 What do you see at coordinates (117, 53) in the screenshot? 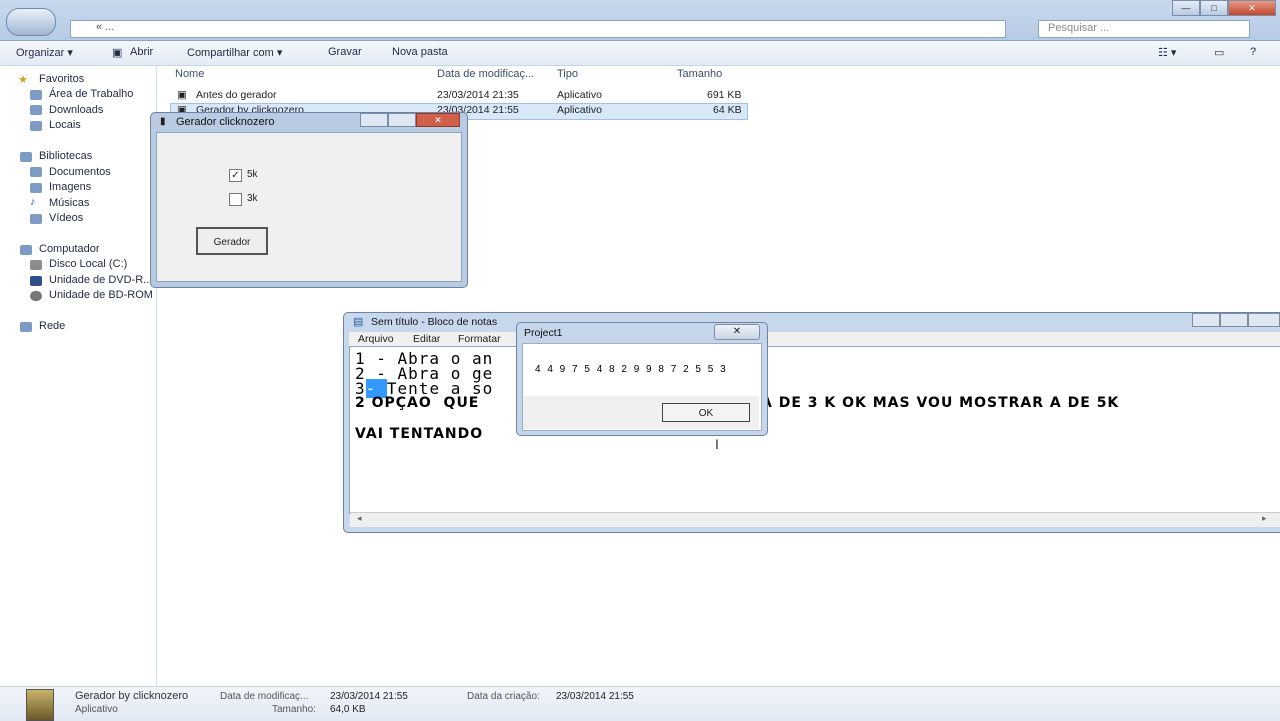
I see `open-icon: ▣` at bounding box center [117, 53].